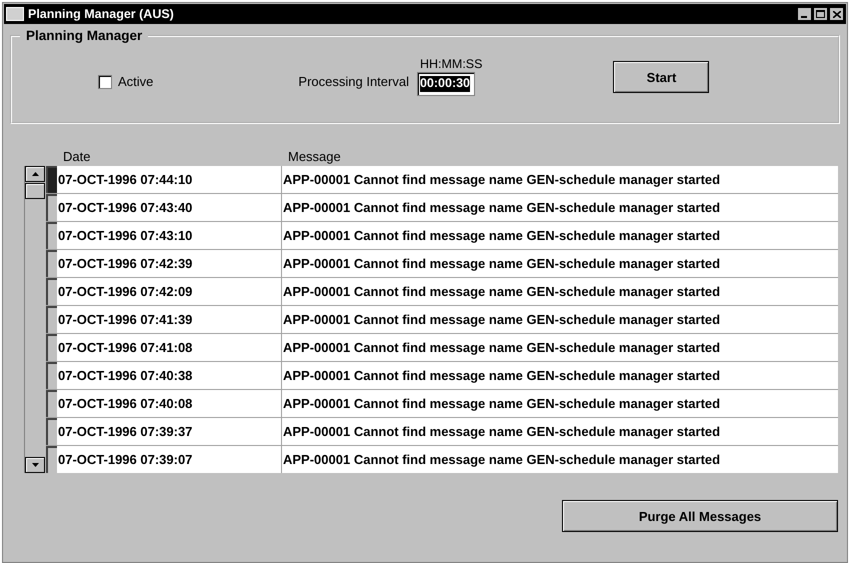  What do you see at coordinates (169, 375) in the screenshot?
I see `date-cell: 07-OCT-1996 07:40:38` at bounding box center [169, 375].